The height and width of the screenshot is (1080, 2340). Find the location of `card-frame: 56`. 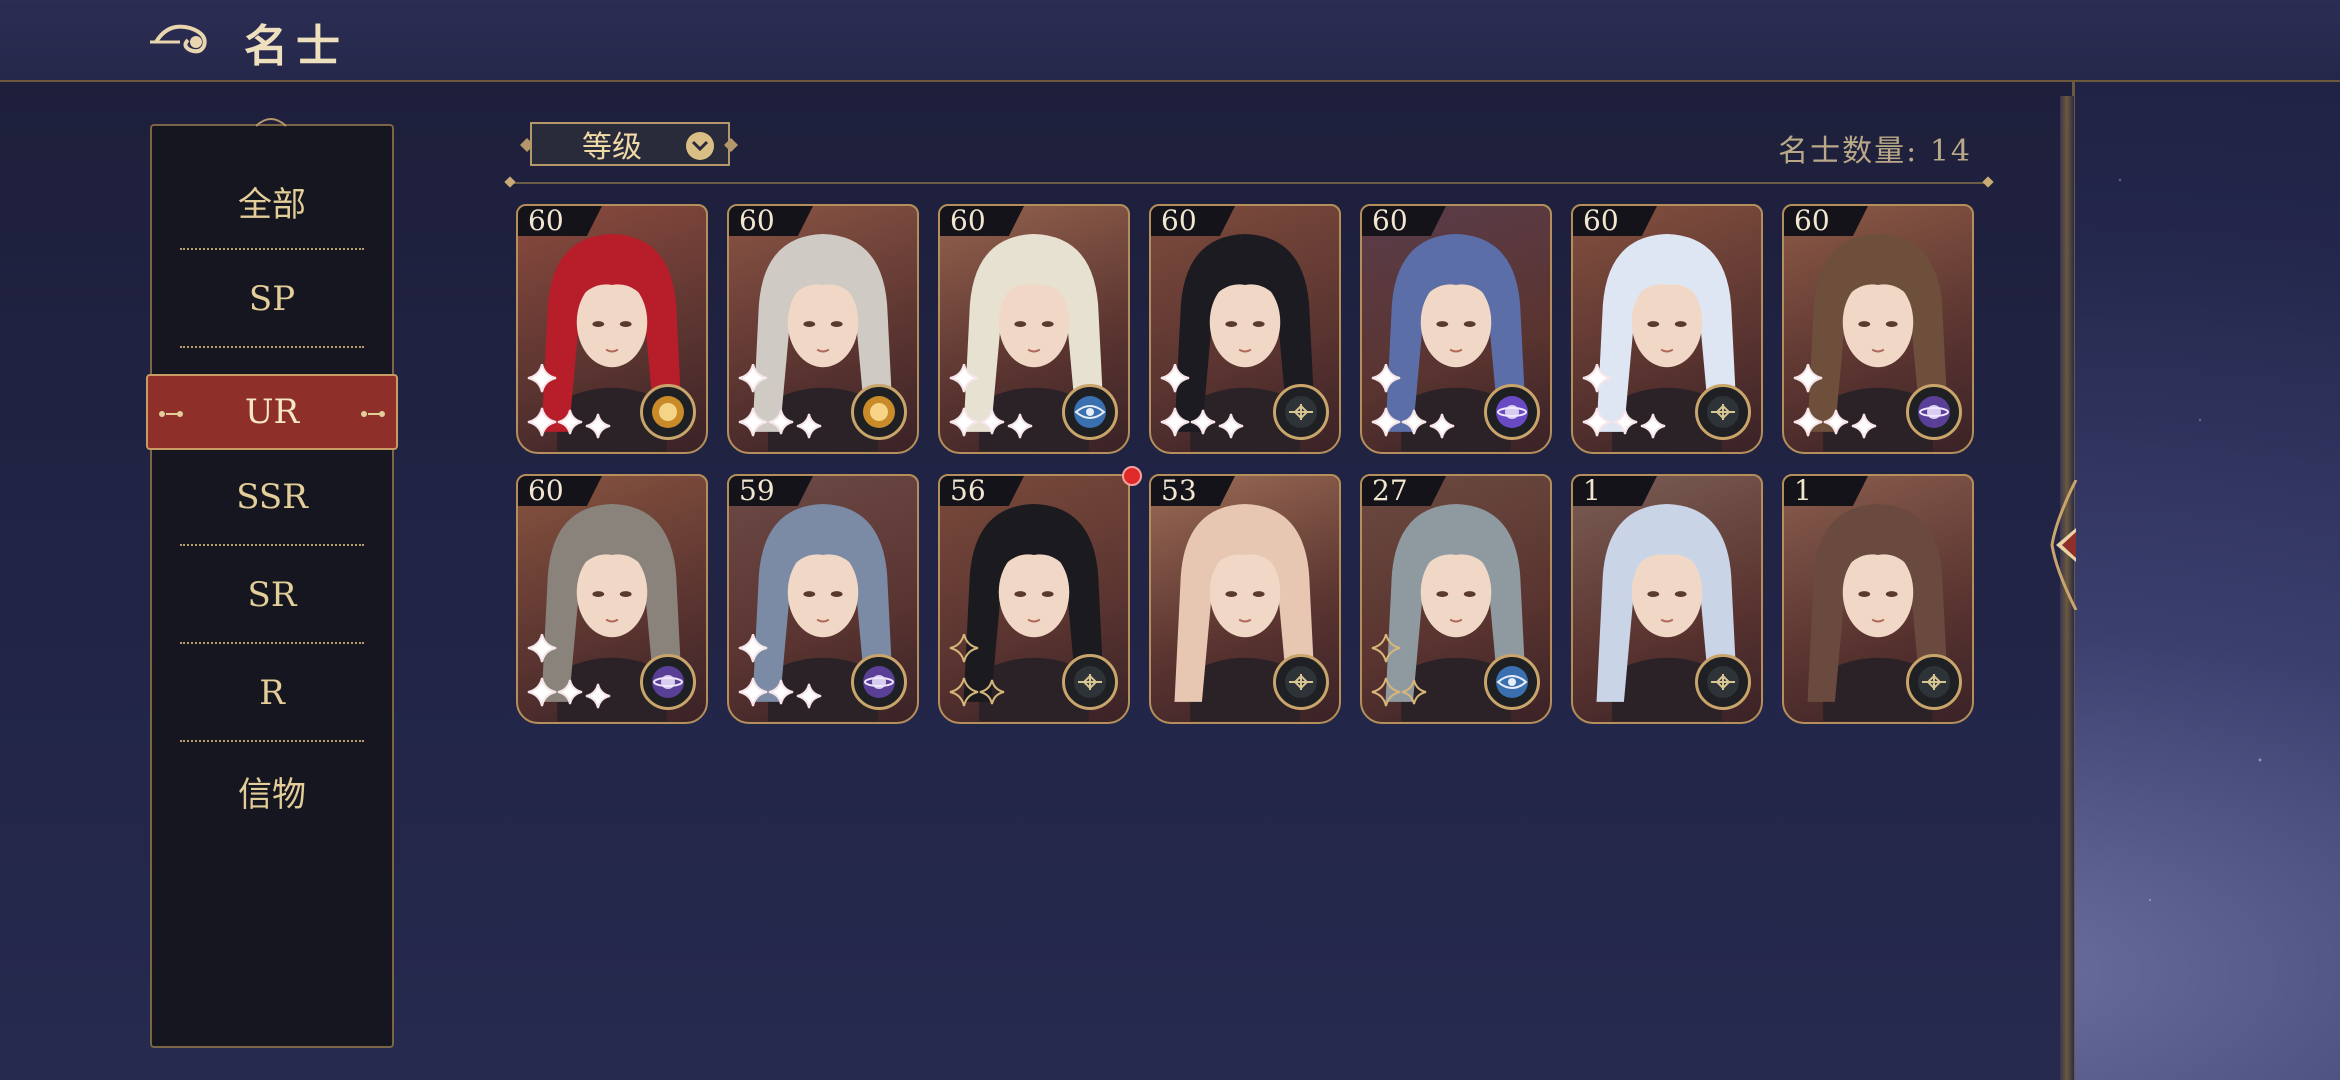

card-frame: 56 is located at coordinates (1034, 599).